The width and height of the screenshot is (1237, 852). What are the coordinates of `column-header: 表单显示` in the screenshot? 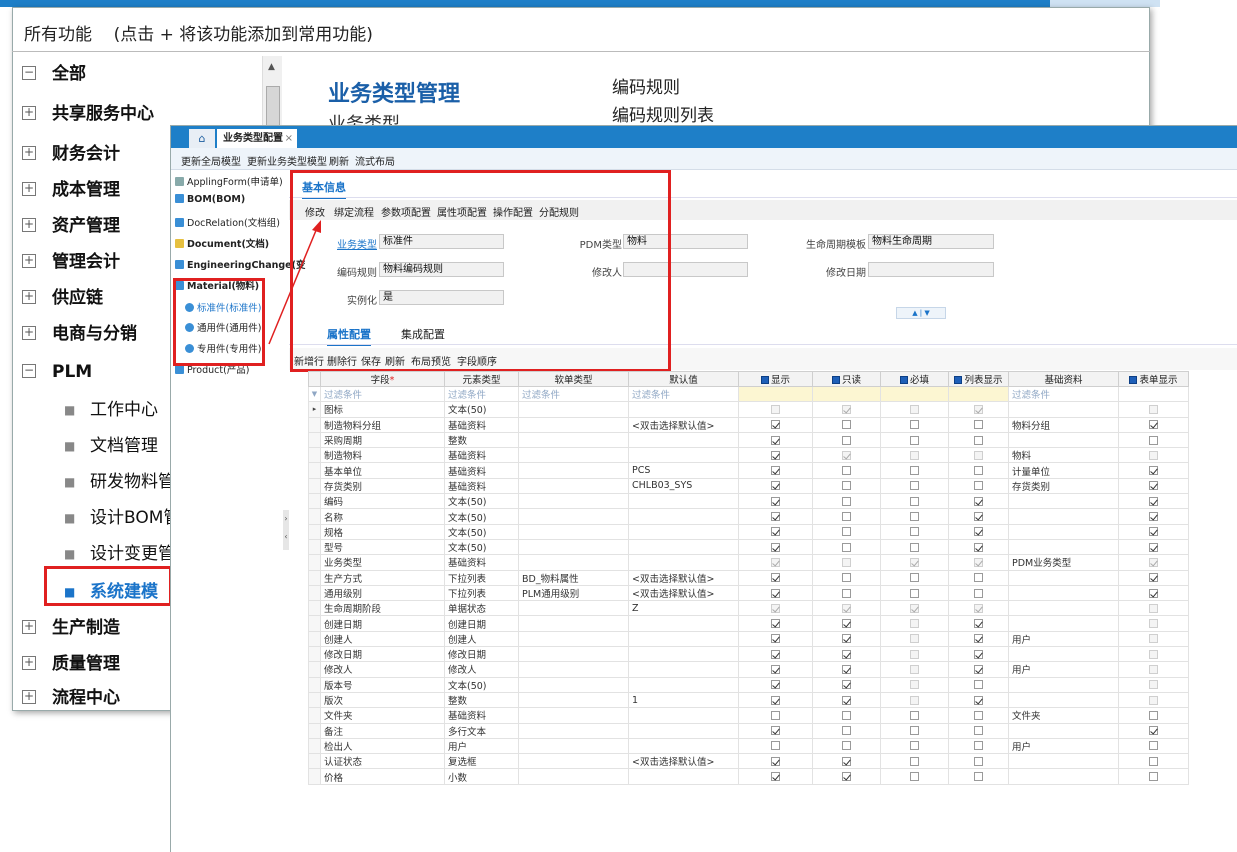 It's located at (1153, 379).